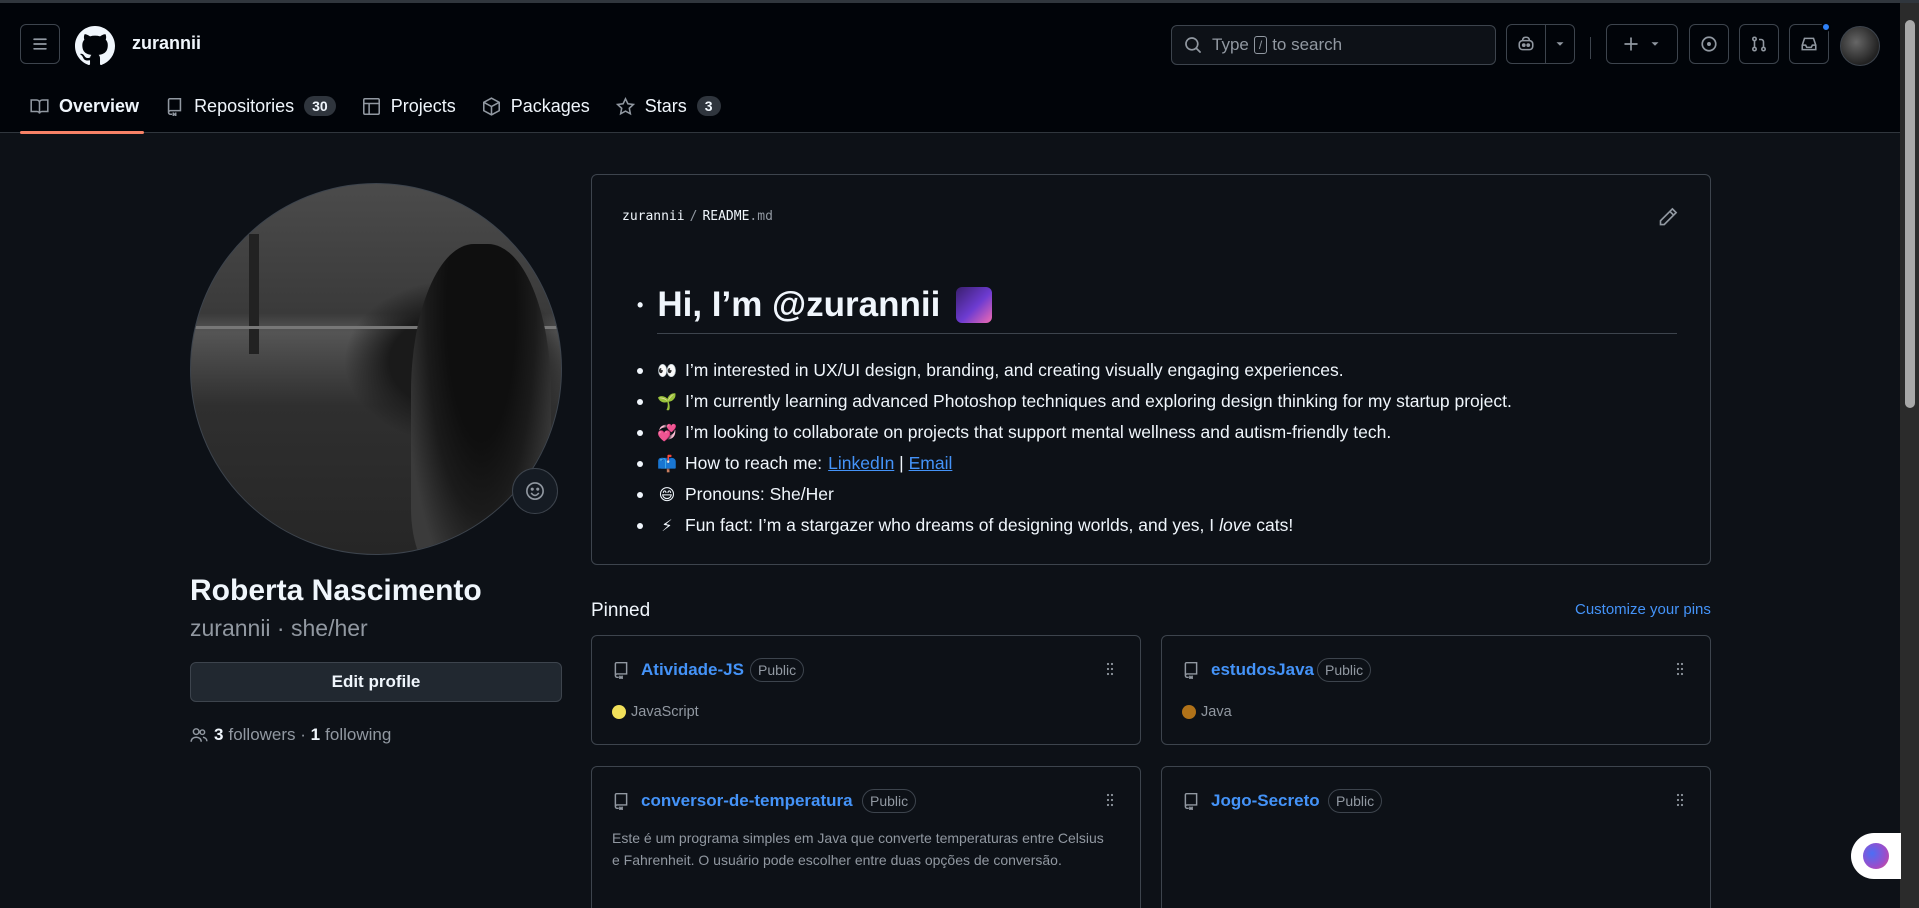  I want to click on tab-repositories: Repositories 30, so click(250, 106).